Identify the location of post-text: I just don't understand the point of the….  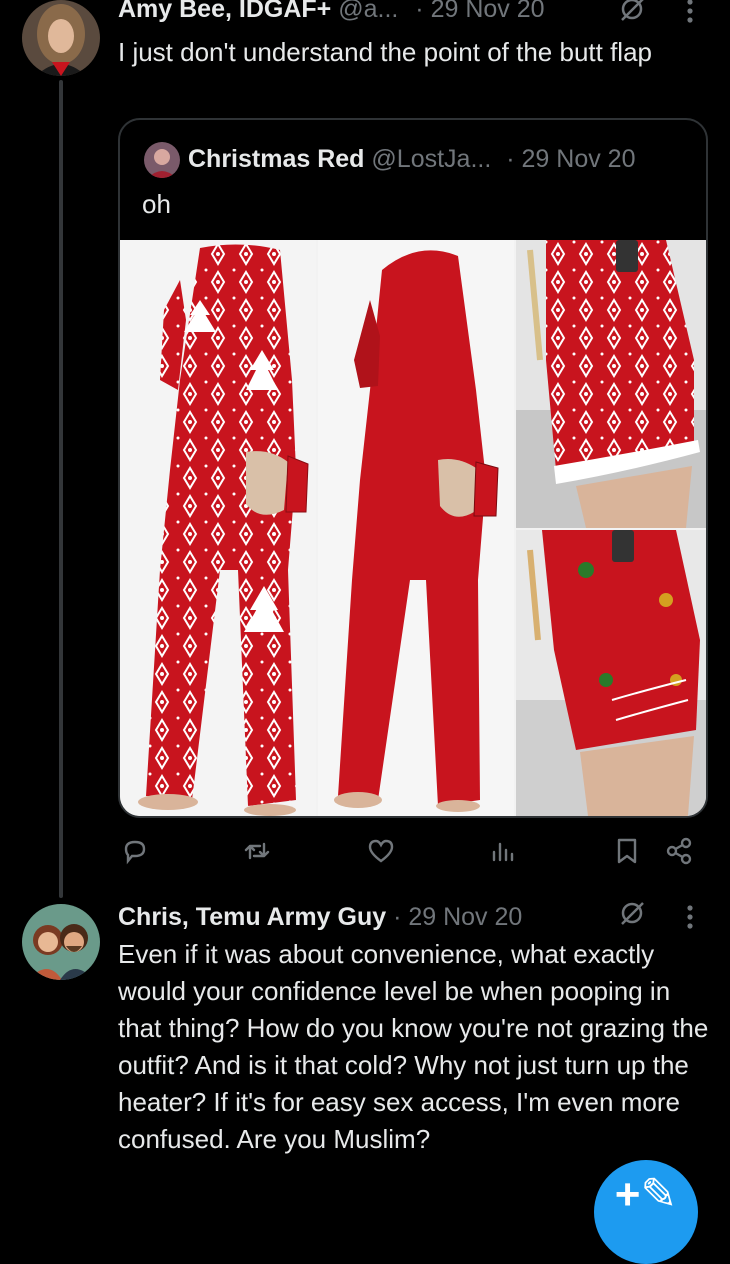
(385, 52).